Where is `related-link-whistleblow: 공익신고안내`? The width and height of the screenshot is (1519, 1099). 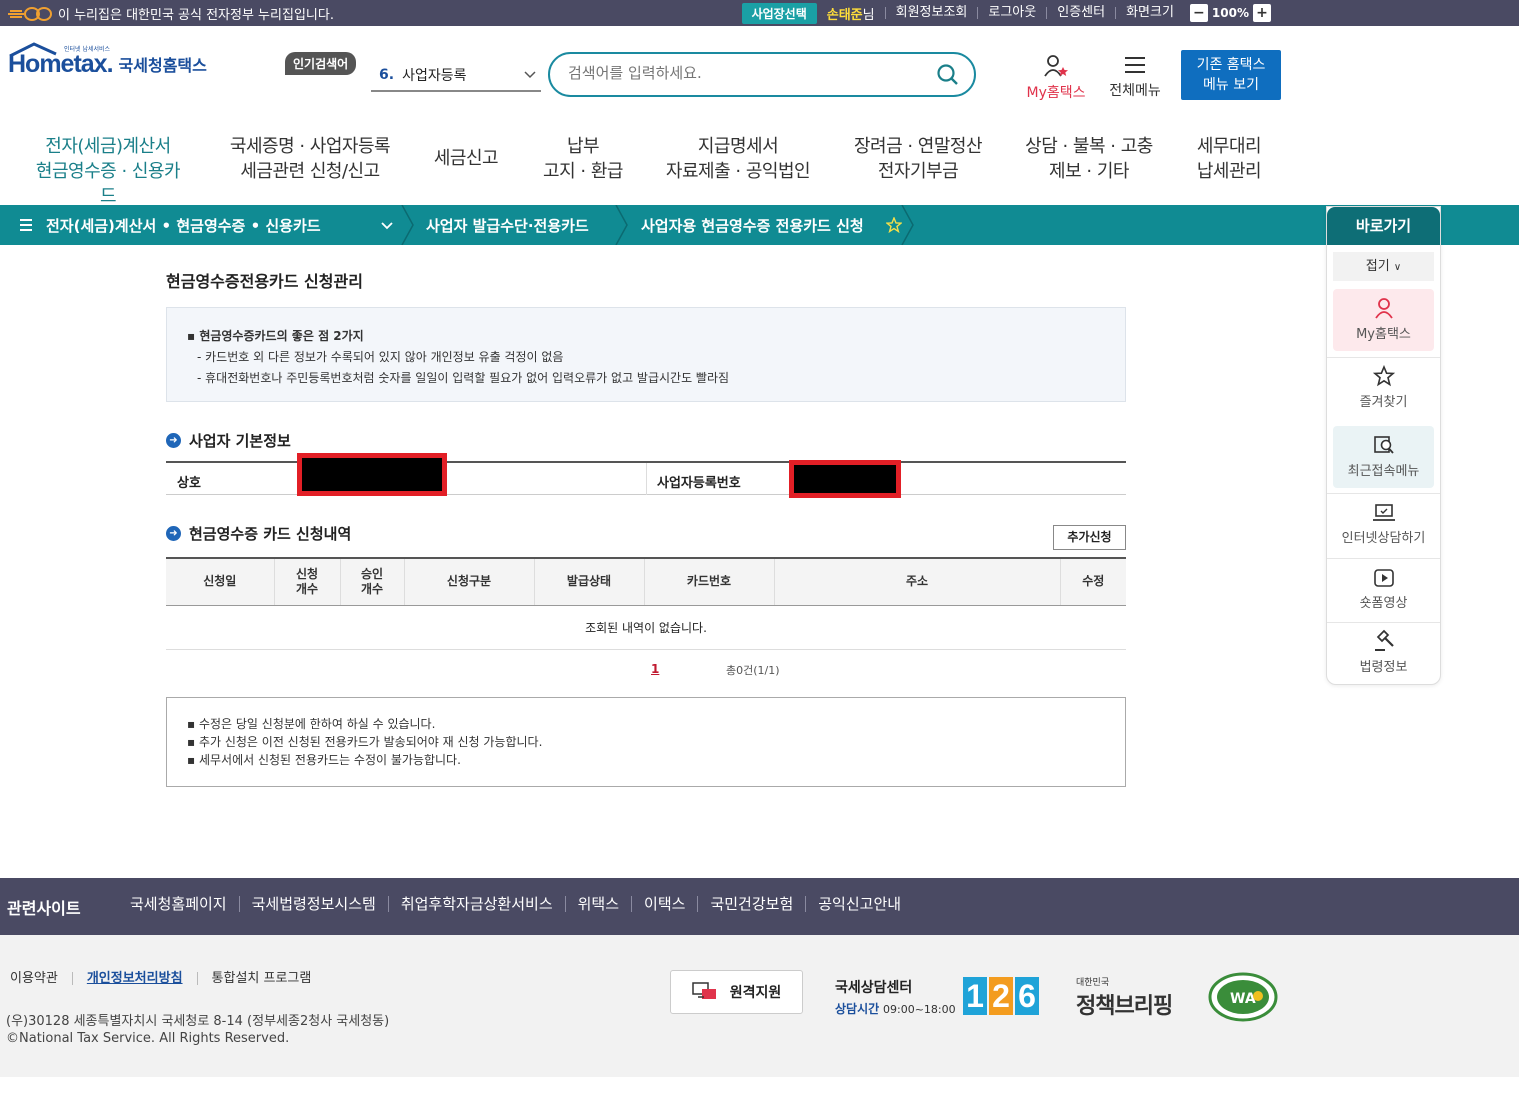
related-link-whistleblow: 공익신고안내 is located at coordinates (859, 904).